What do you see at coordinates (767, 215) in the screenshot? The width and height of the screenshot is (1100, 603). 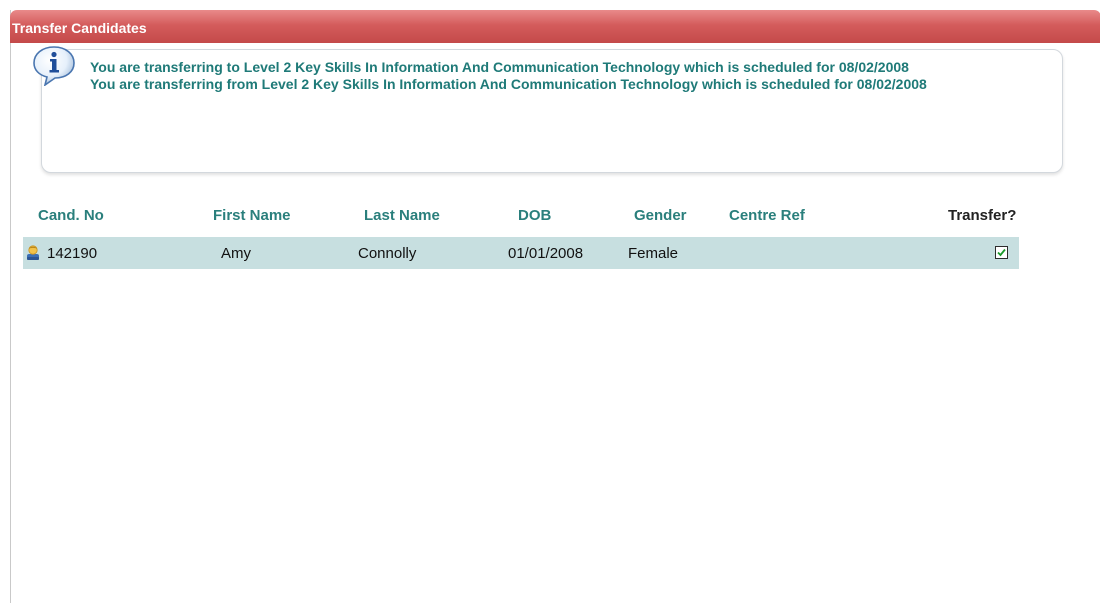 I see `column-header-centre-ref: Centre Ref` at bounding box center [767, 215].